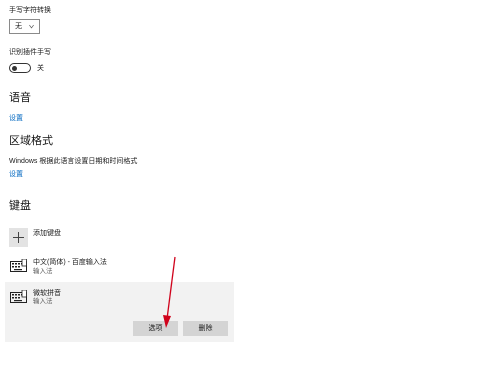 The height and width of the screenshot is (370, 500). I want to click on toggle-knob, so click(14, 68).